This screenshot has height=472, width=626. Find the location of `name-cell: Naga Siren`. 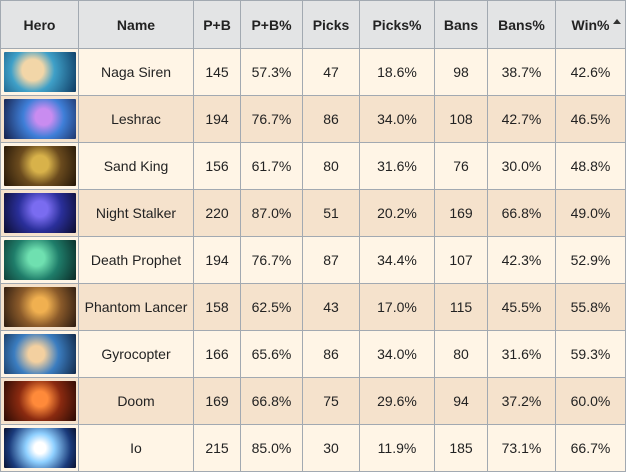

name-cell: Naga Siren is located at coordinates (136, 72).